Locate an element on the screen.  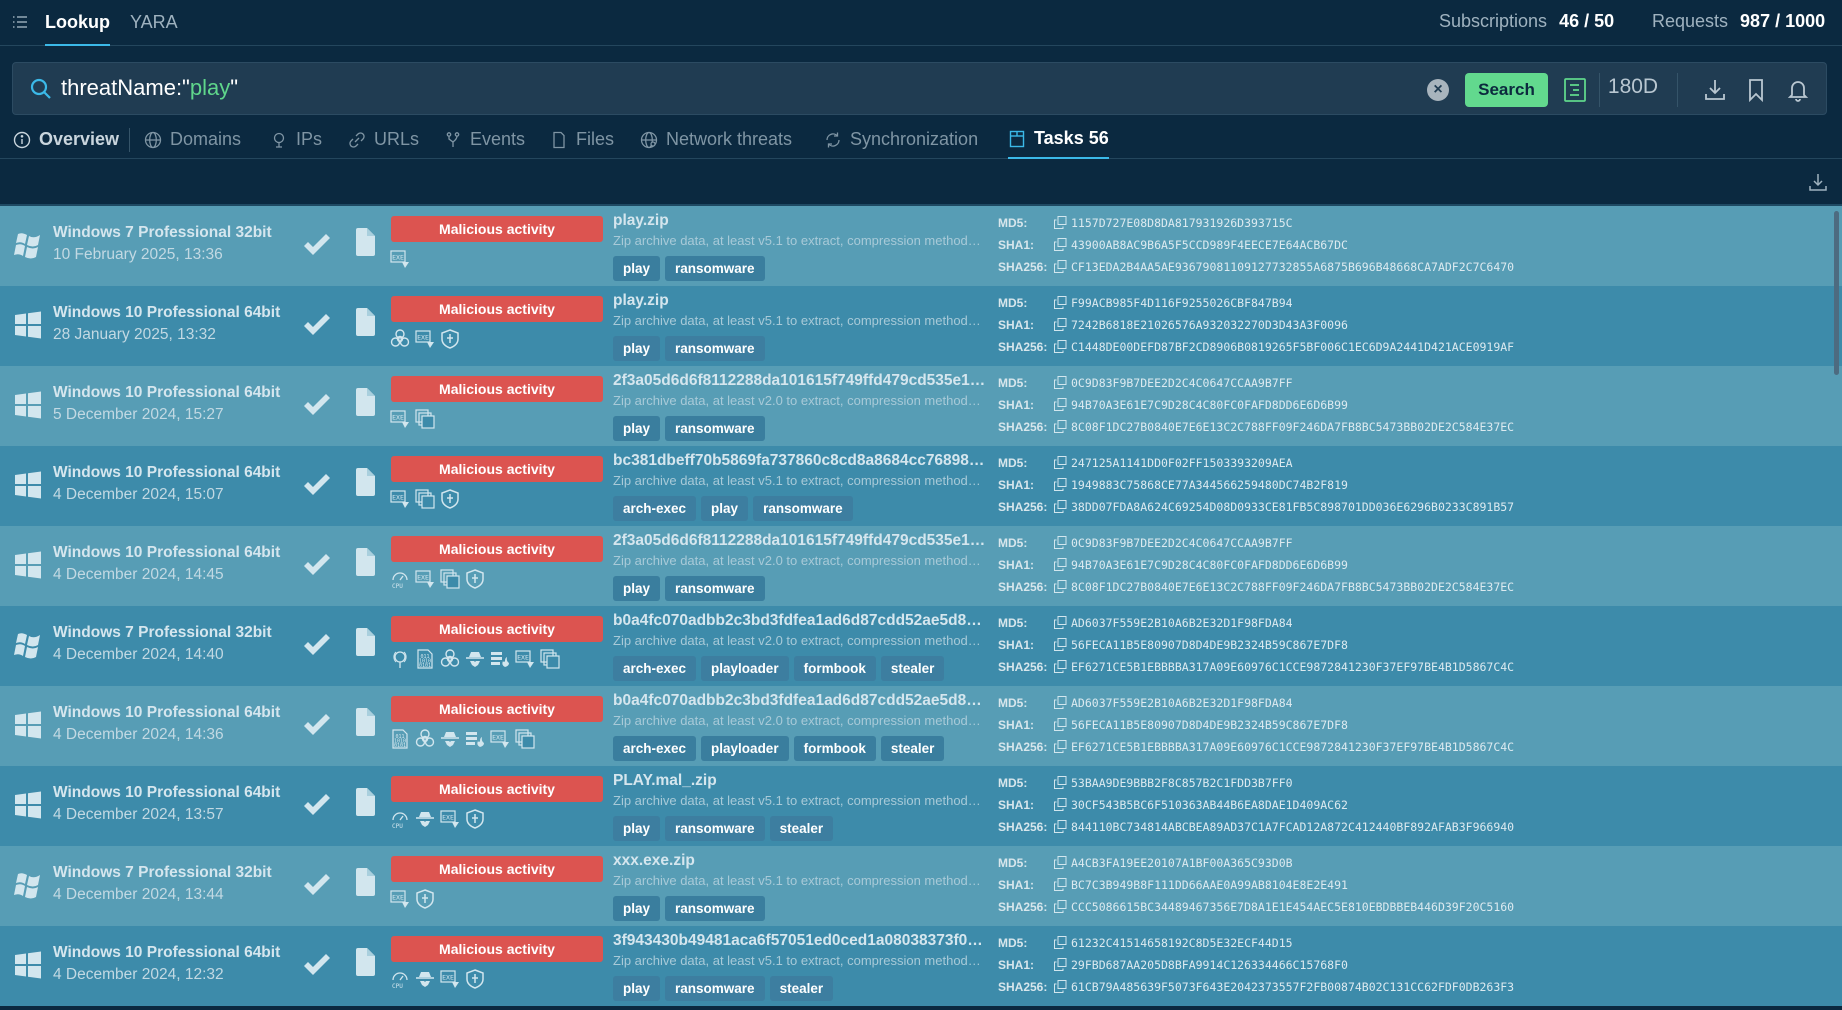
scrollbar is located at coordinates (1836, 293).